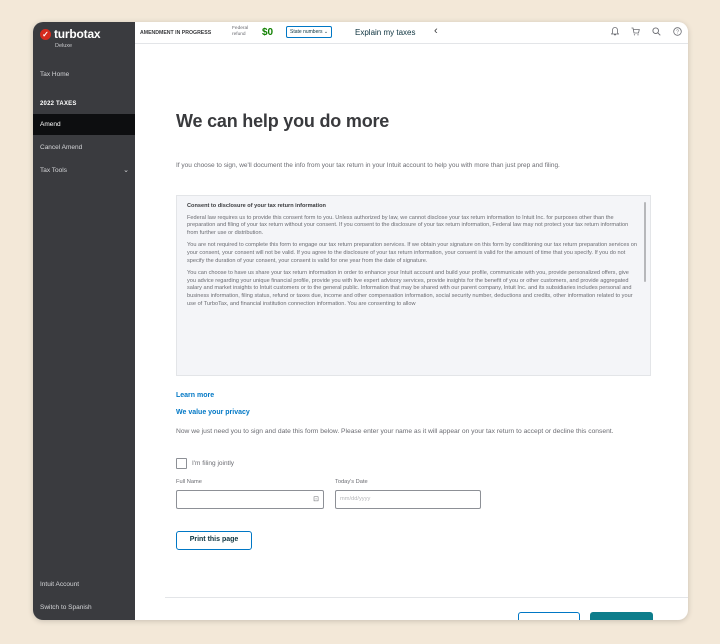  Describe the element at coordinates (426, 597) in the screenshot. I see `footer-divider` at that location.